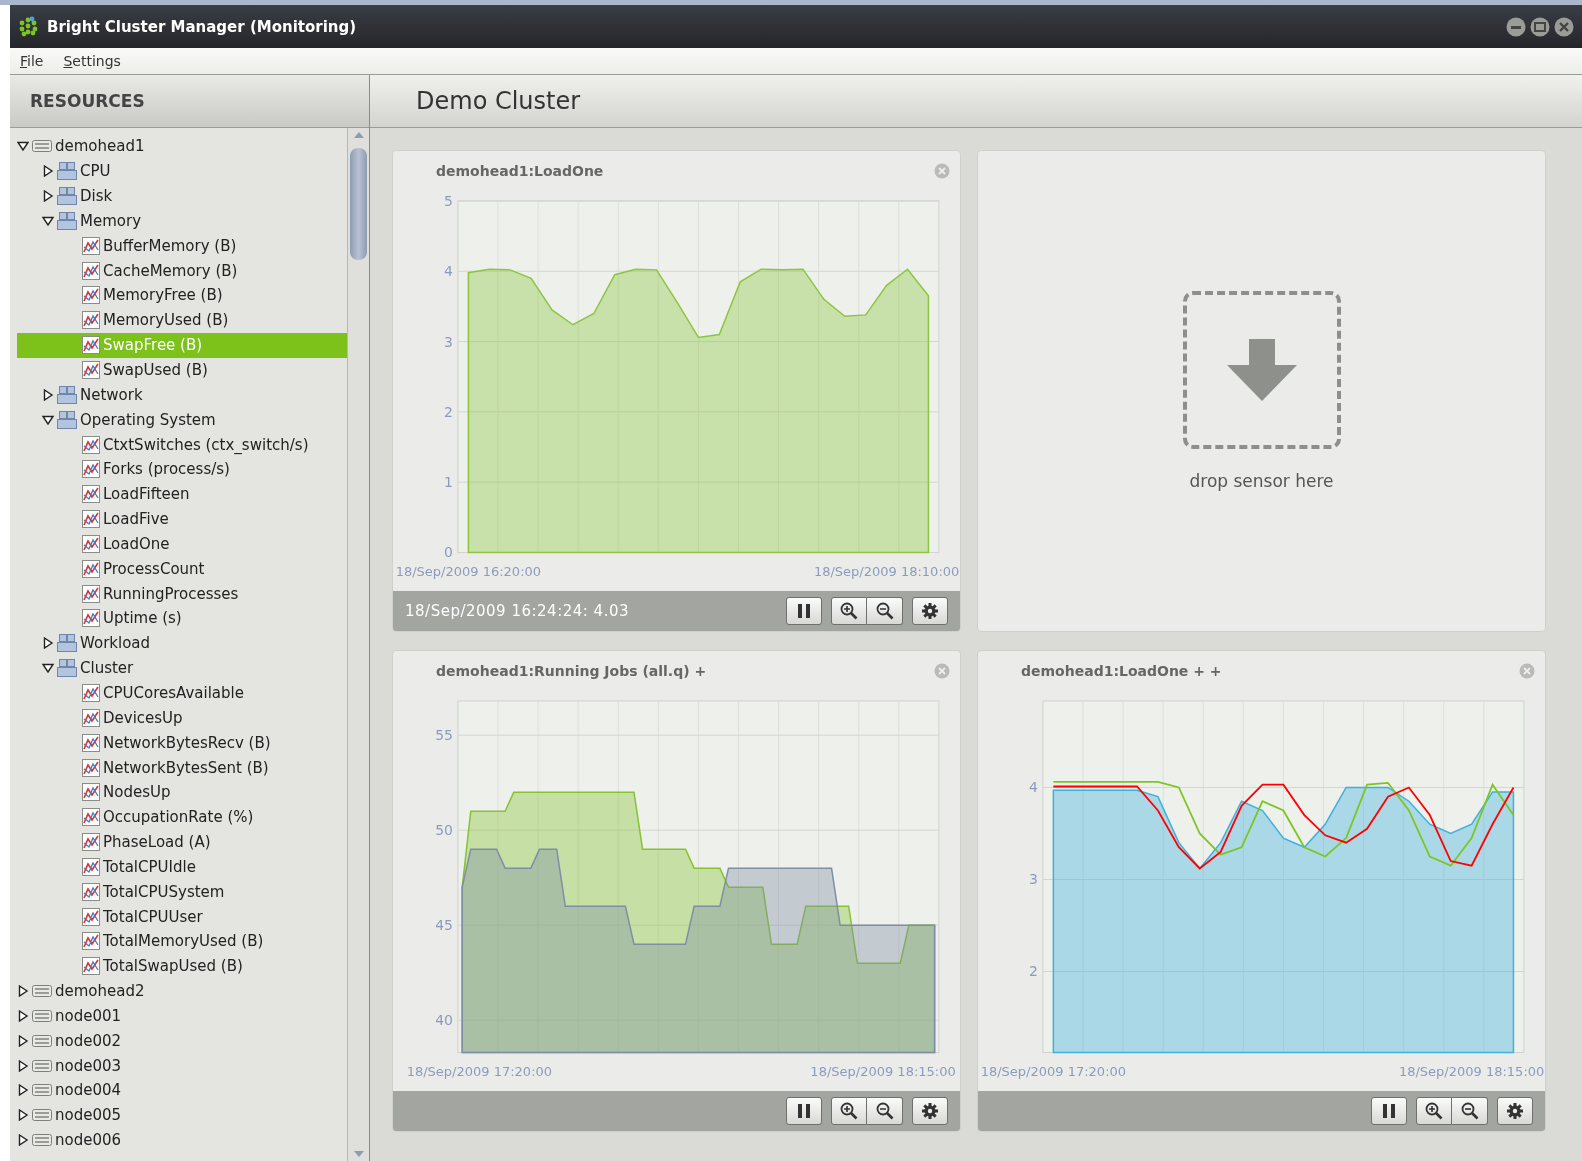 This screenshot has width=1582, height=1161. I want to click on tree-item: CtxtSwitches (ctx_switch/s), so click(182, 444).